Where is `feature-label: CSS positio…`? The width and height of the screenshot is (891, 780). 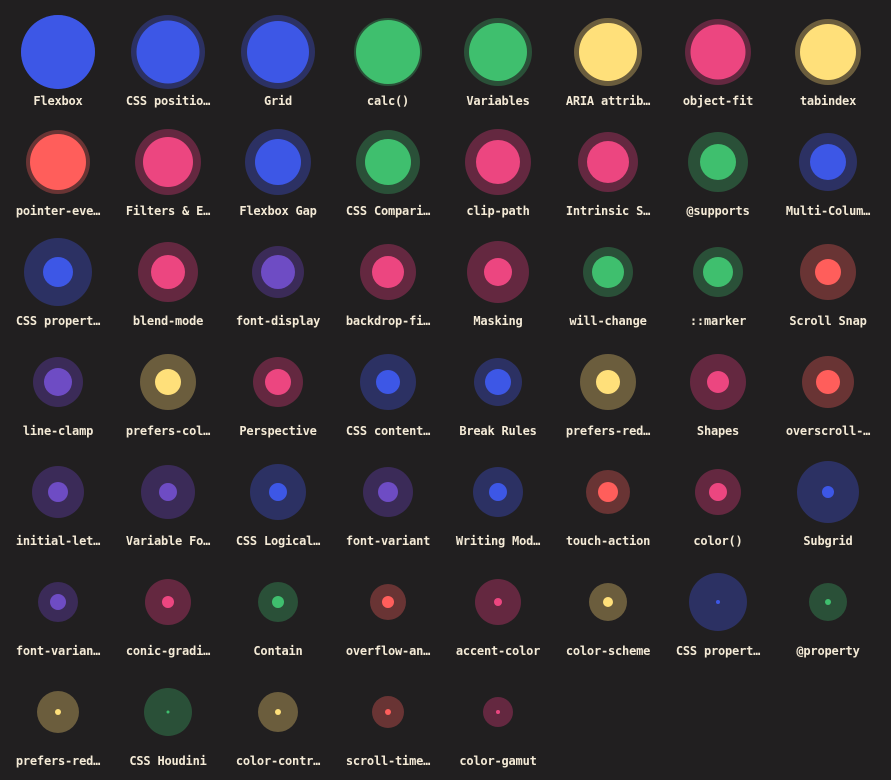
feature-label: CSS positio… is located at coordinates (168, 101).